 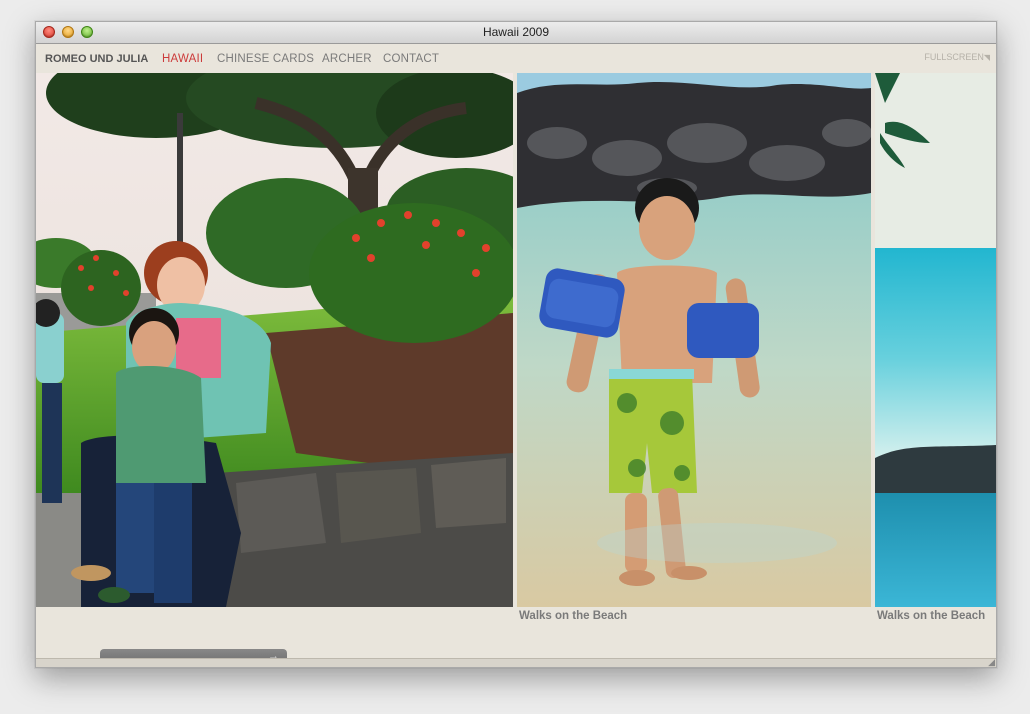 What do you see at coordinates (986, 57) in the screenshot?
I see `fullscreen-corner-icon: ◥` at bounding box center [986, 57].